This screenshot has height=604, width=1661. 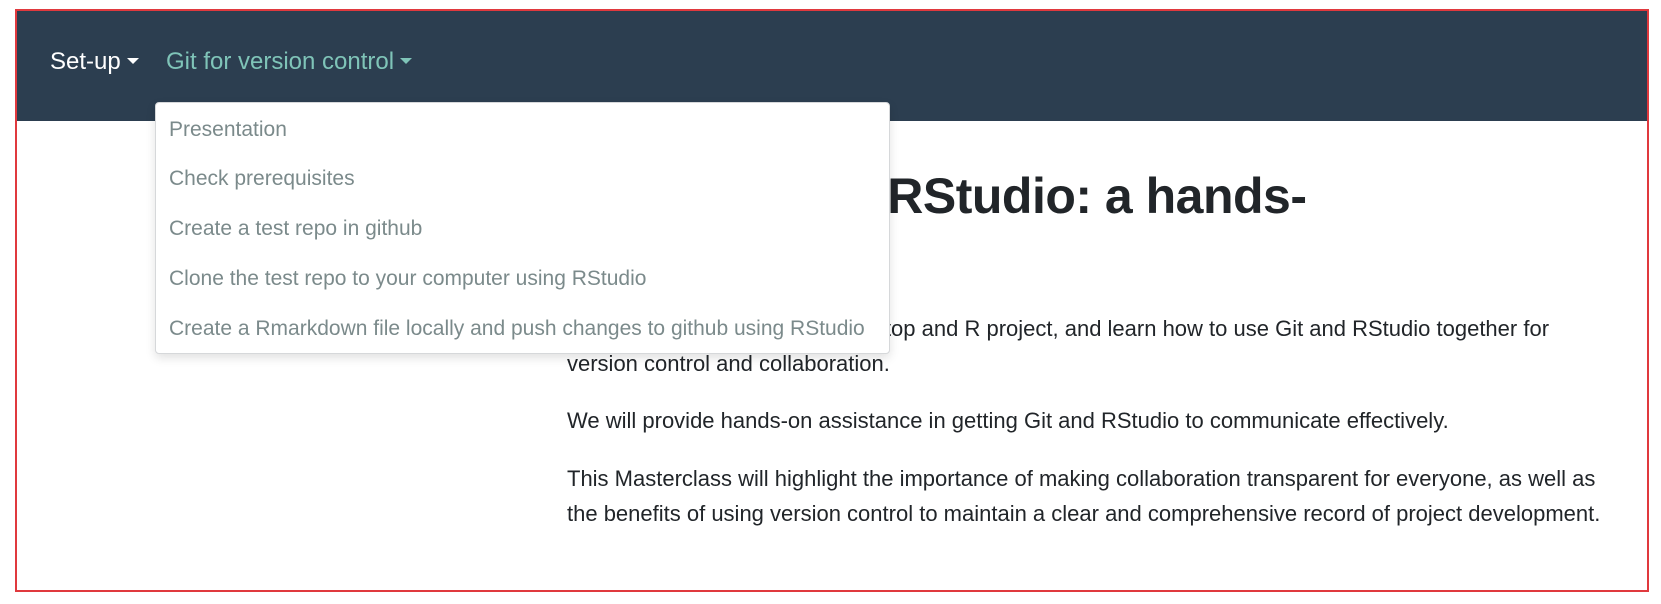 What do you see at coordinates (295, 229) in the screenshot?
I see `dropdown-item-create-test-repo: Create a test repo in github` at bounding box center [295, 229].